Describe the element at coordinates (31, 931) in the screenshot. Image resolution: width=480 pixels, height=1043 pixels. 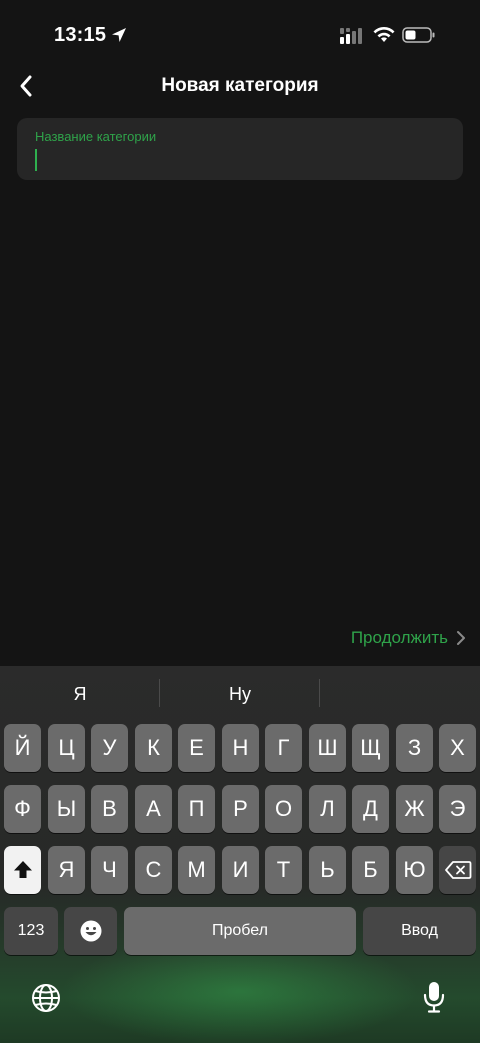
I see `numbers-key: 123` at that location.